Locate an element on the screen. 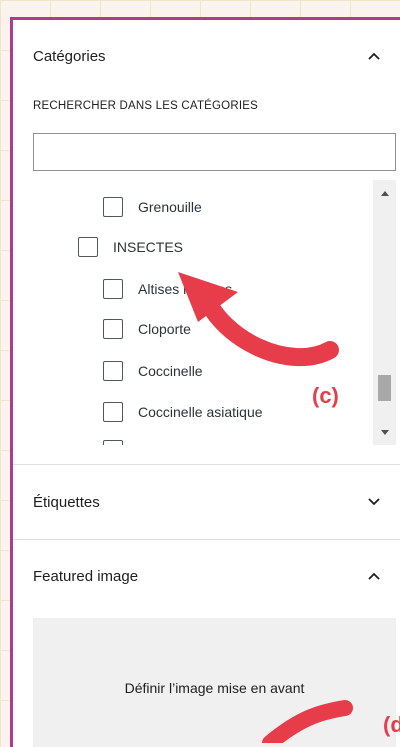  category-item: Altises mauves is located at coordinates (167, 289).